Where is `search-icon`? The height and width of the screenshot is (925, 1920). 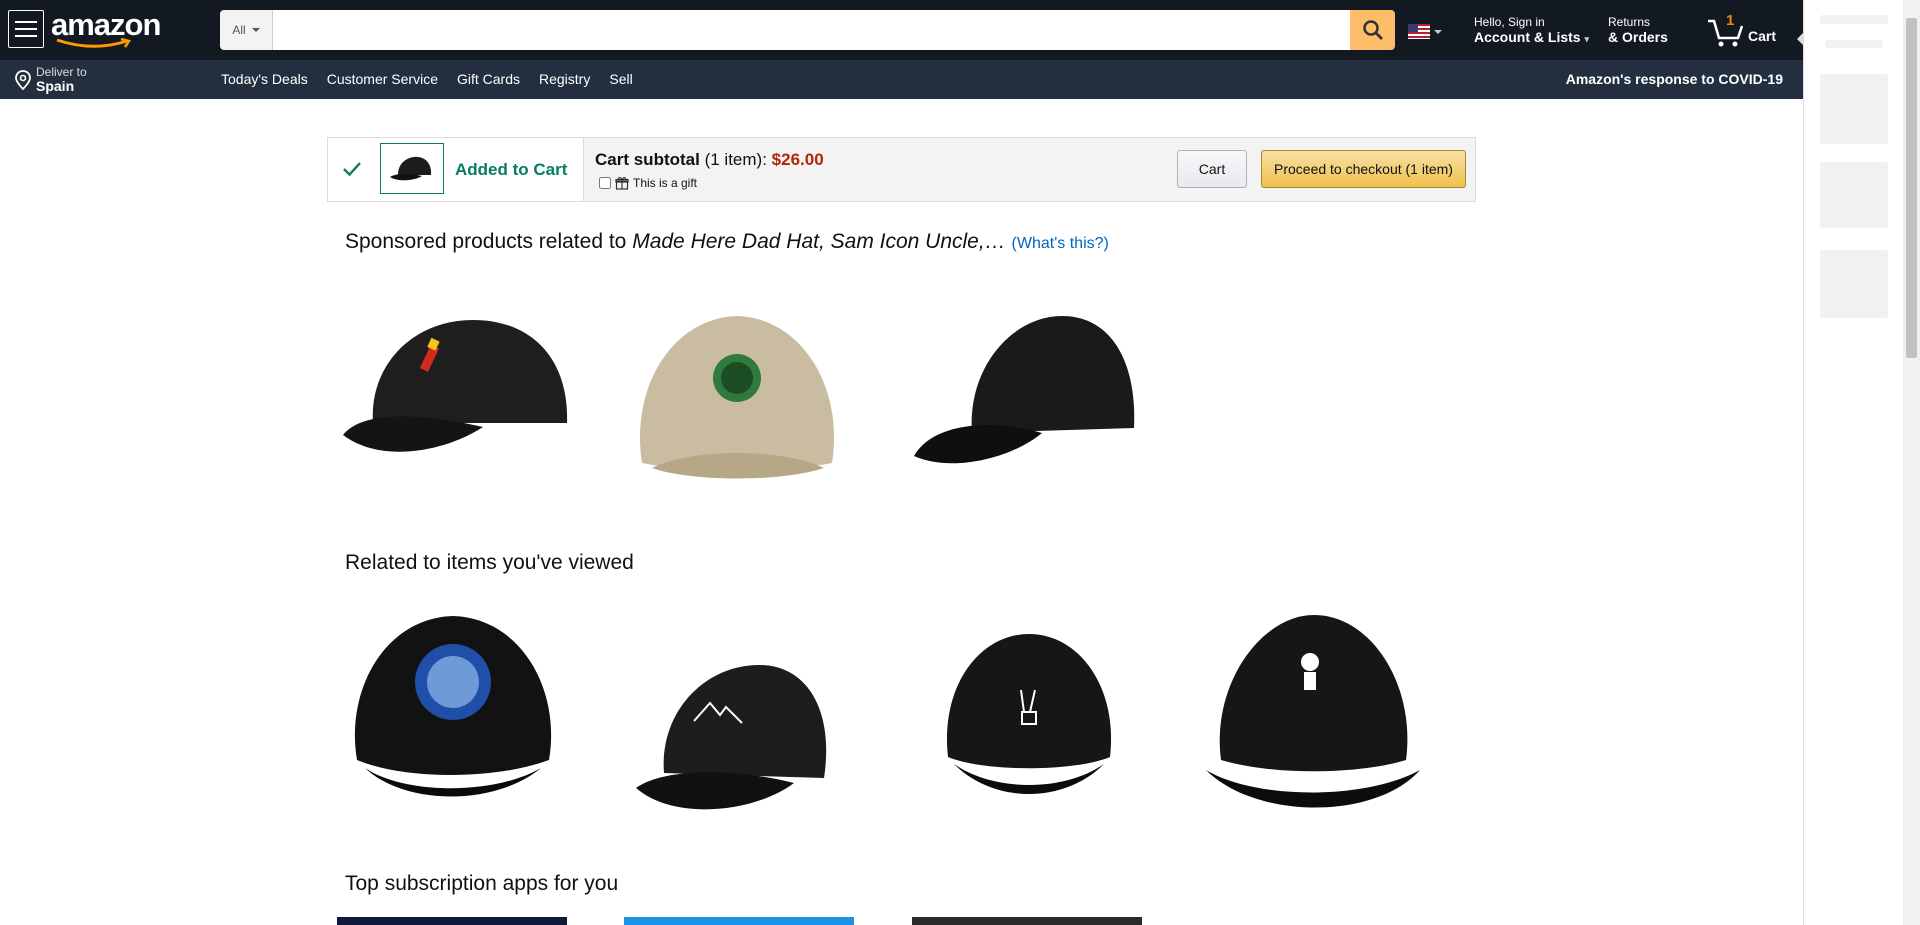
search-icon is located at coordinates (1372, 30).